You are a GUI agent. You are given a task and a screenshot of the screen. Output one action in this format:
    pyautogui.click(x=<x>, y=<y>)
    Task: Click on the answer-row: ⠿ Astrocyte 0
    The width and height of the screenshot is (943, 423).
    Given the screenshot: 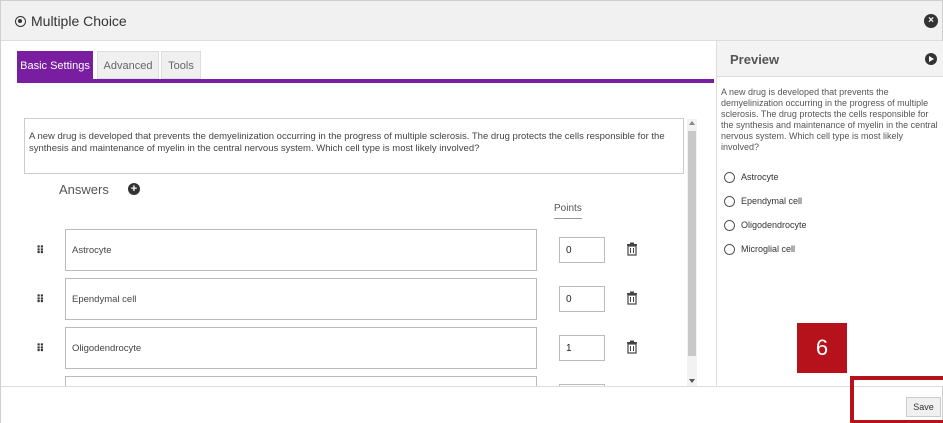 What is the action you would take?
    pyautogui.click(x=351, y=250)
    